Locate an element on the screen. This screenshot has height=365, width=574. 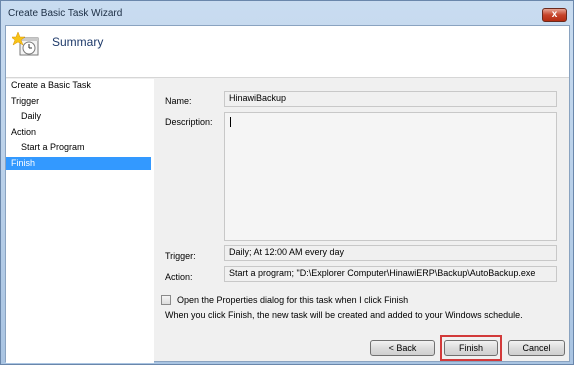
finish-highlight-box is located at coordinates (471, 348).